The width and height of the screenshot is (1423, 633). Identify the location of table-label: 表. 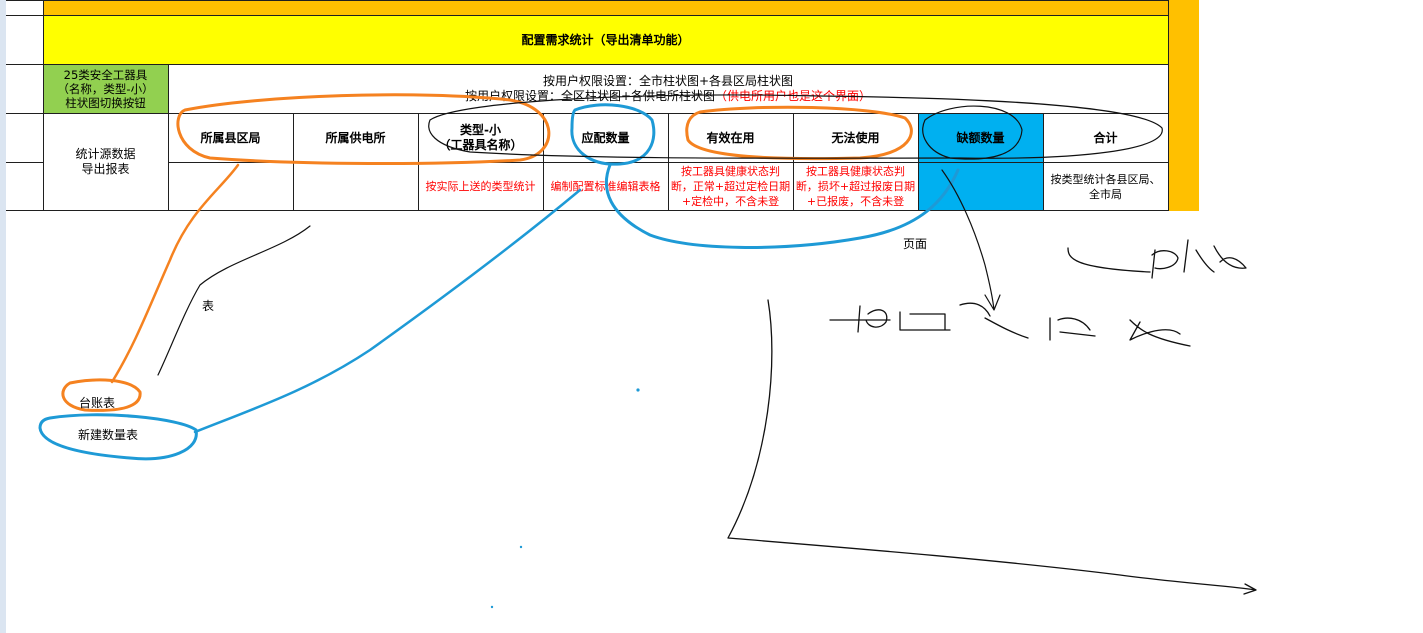
(208, 306).